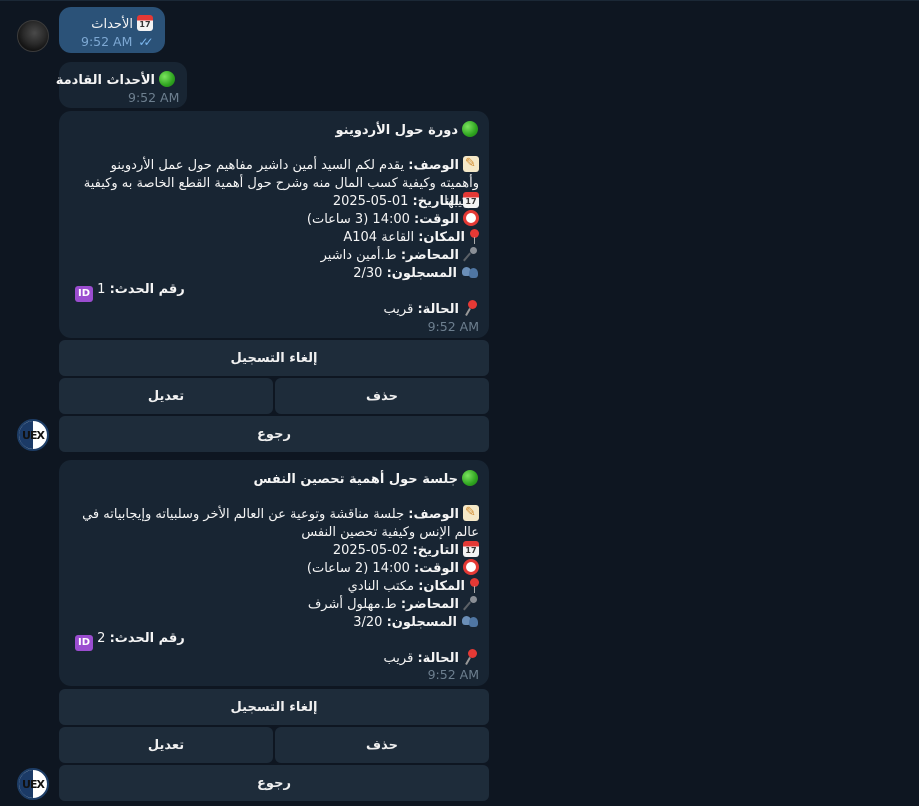 This screenshot has height=806, width=919. What do you see at coordinates (105, 80) in the screenshot?
I see `header-text: الأحداث القادمة` at bounding box center [105, 80].